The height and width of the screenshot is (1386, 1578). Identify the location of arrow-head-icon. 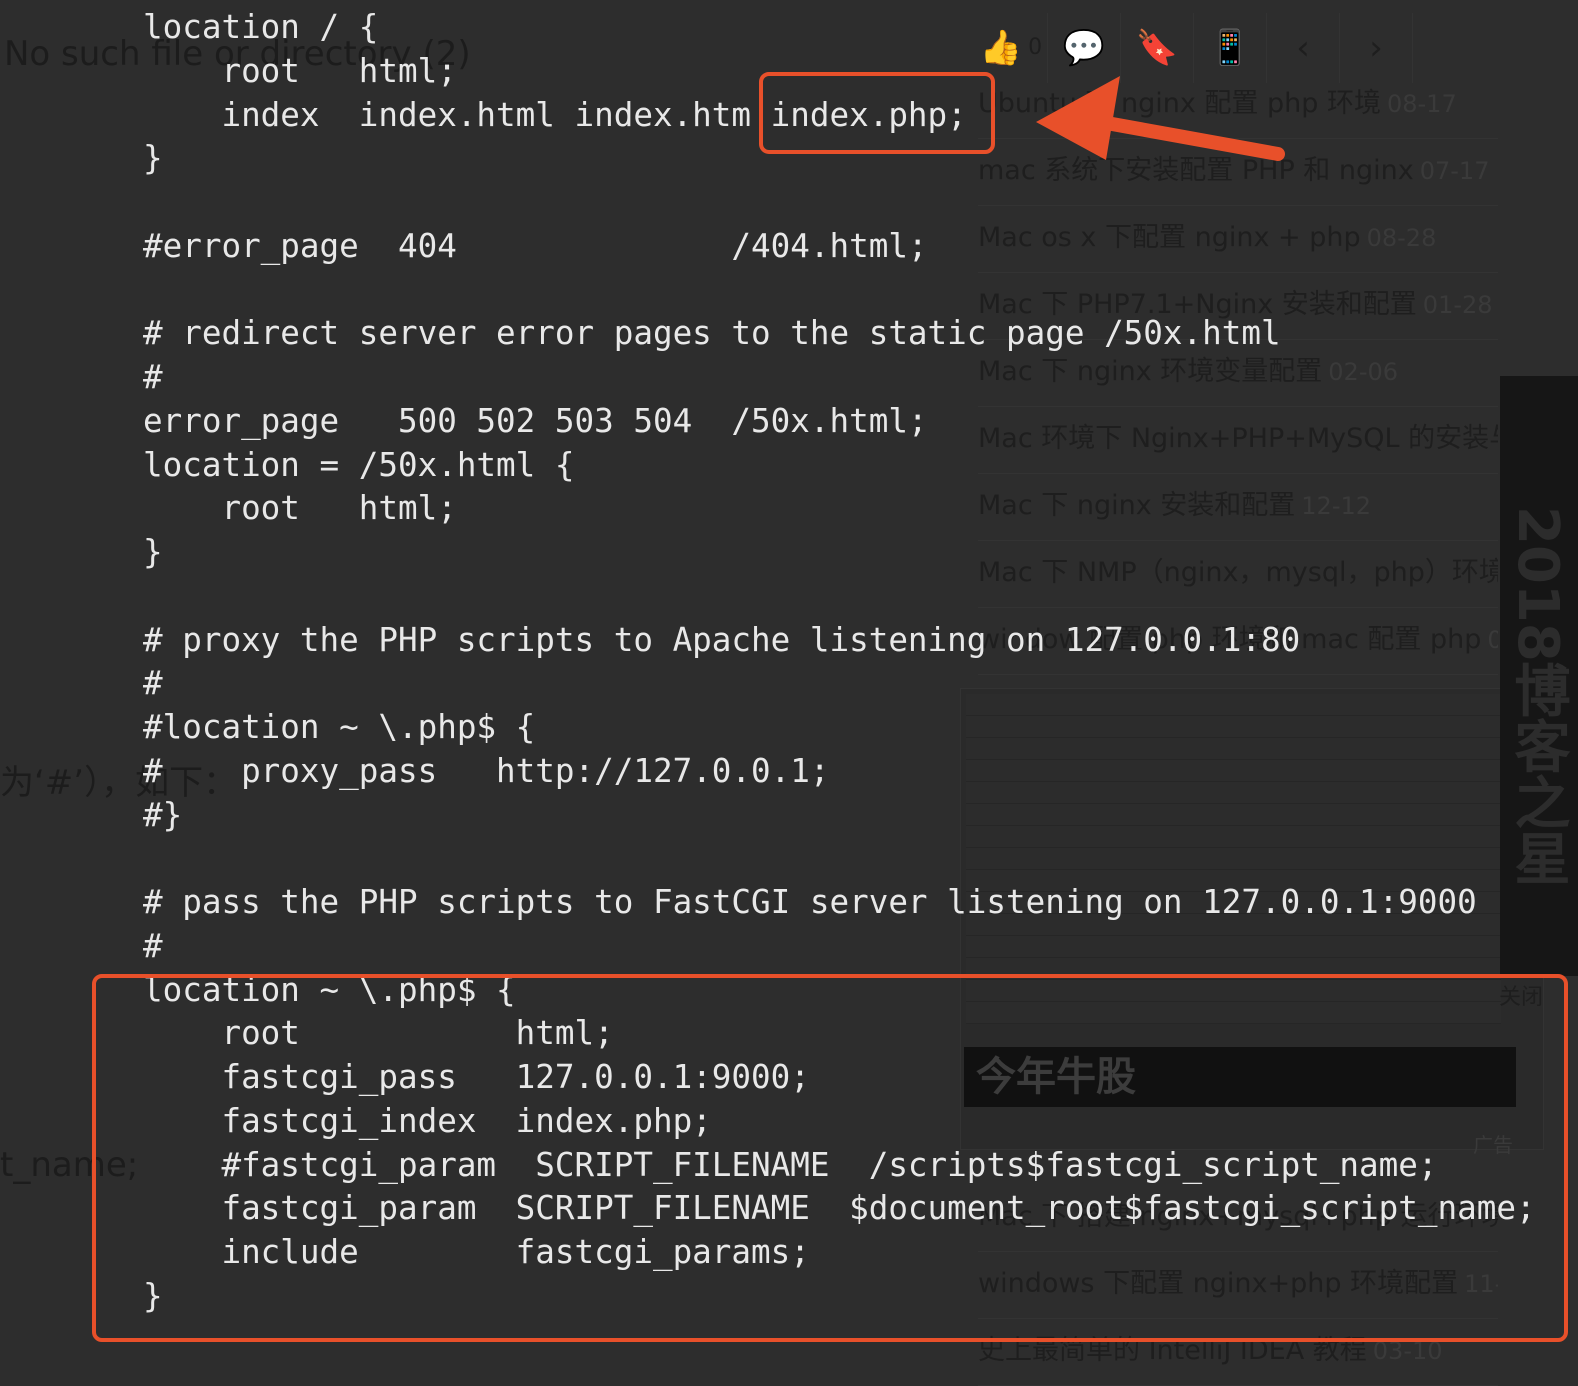
(1078, 118).